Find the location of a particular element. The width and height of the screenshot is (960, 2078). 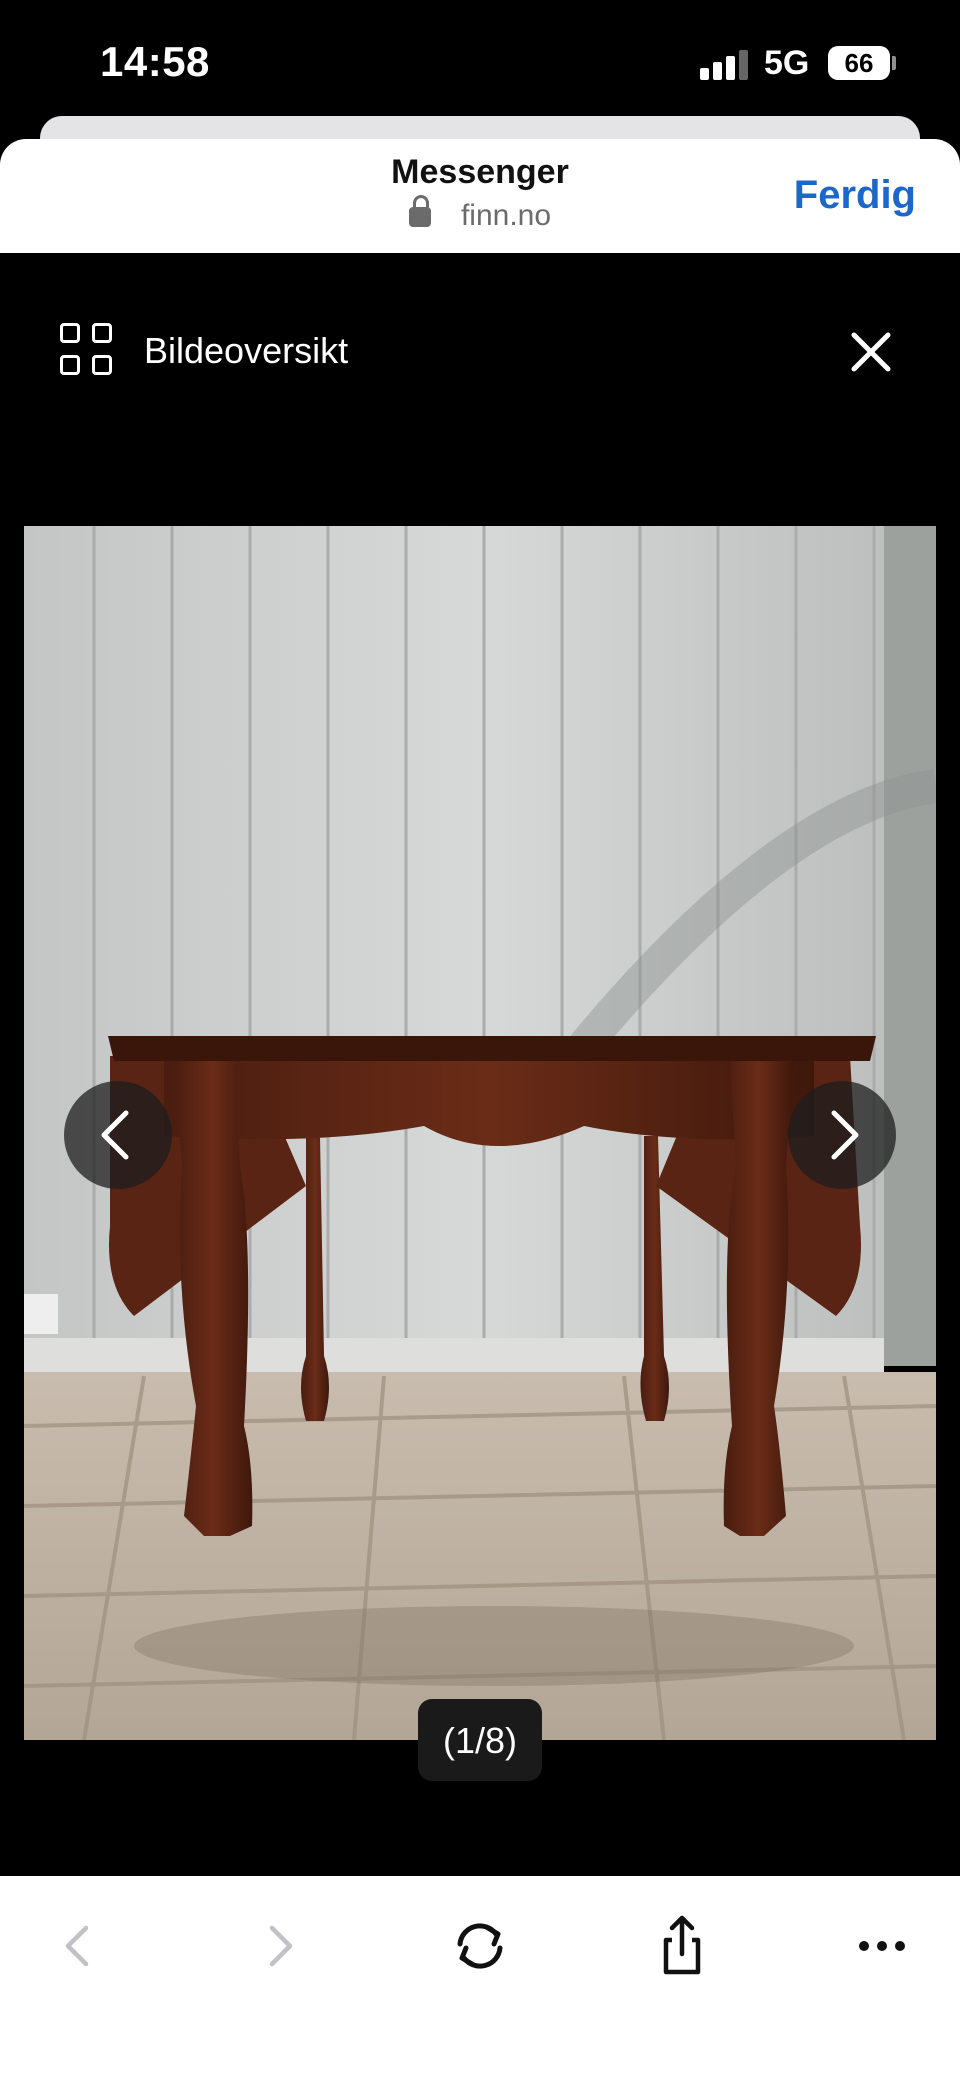

browser-header: Messenger finn.no Ferdig is located at coordinates (480, 196).